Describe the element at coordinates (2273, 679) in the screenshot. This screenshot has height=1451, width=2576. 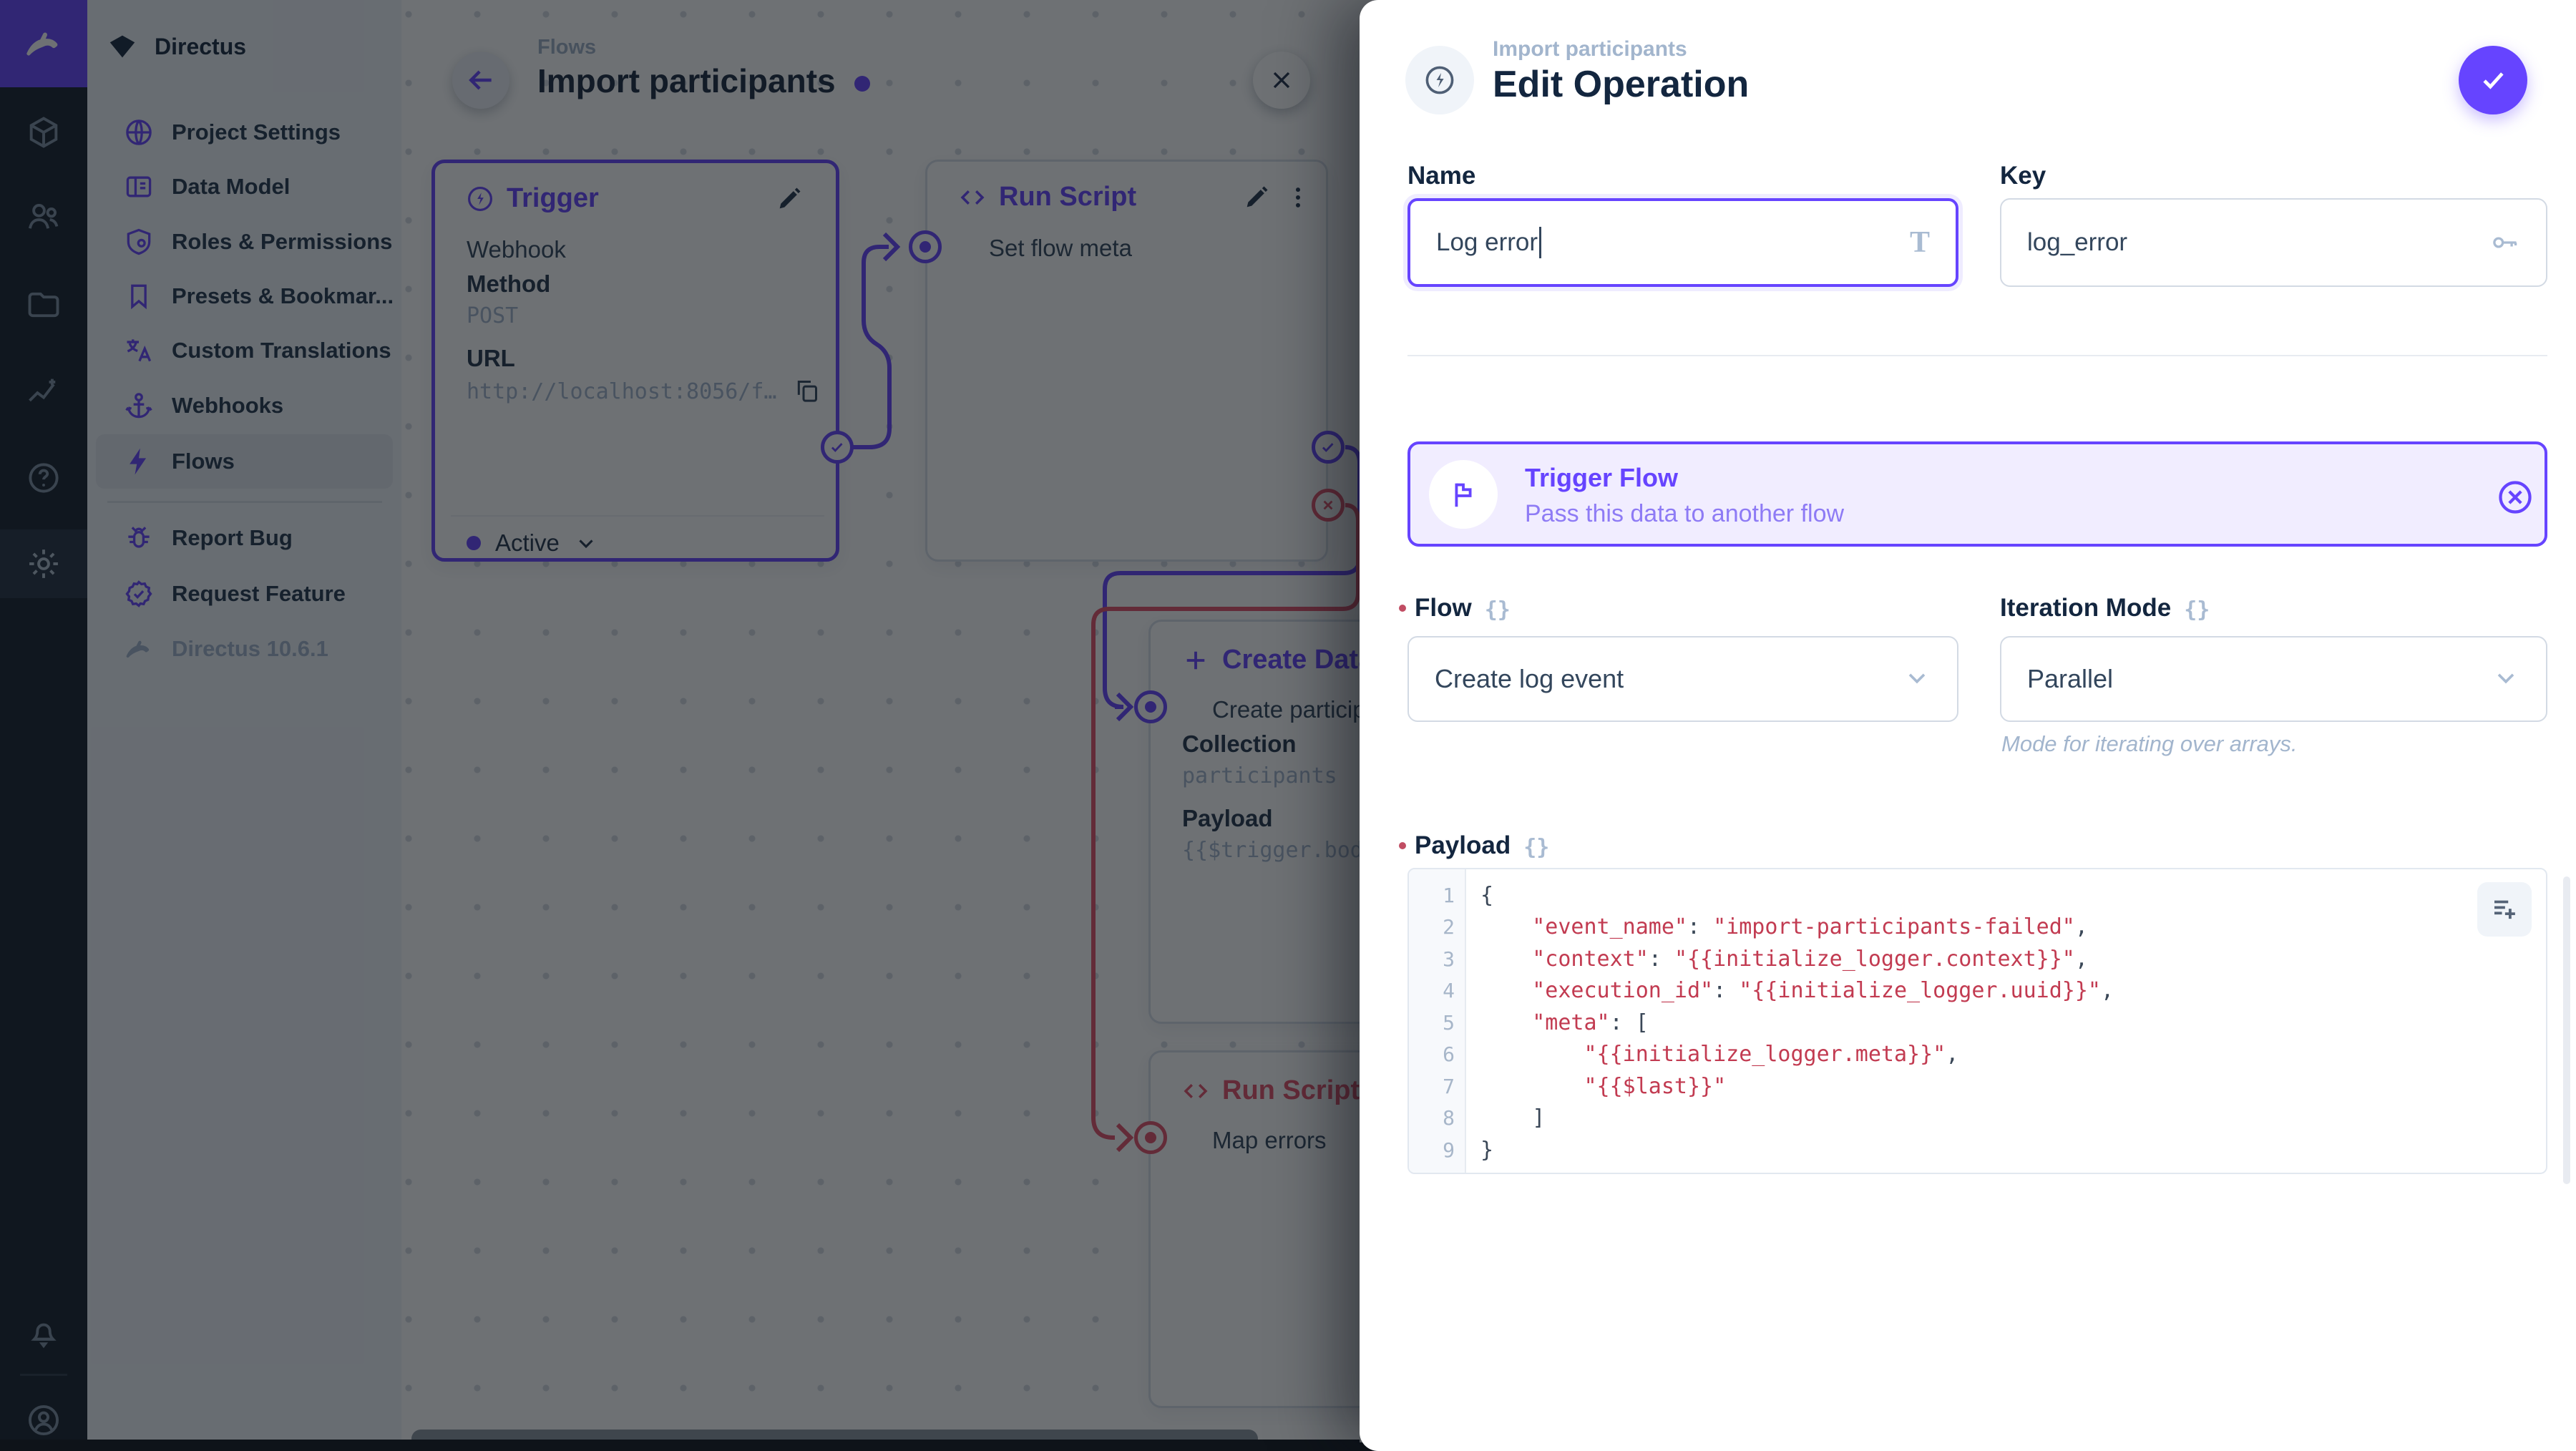
I see `iteration-mode-select: Parallel` at that location.